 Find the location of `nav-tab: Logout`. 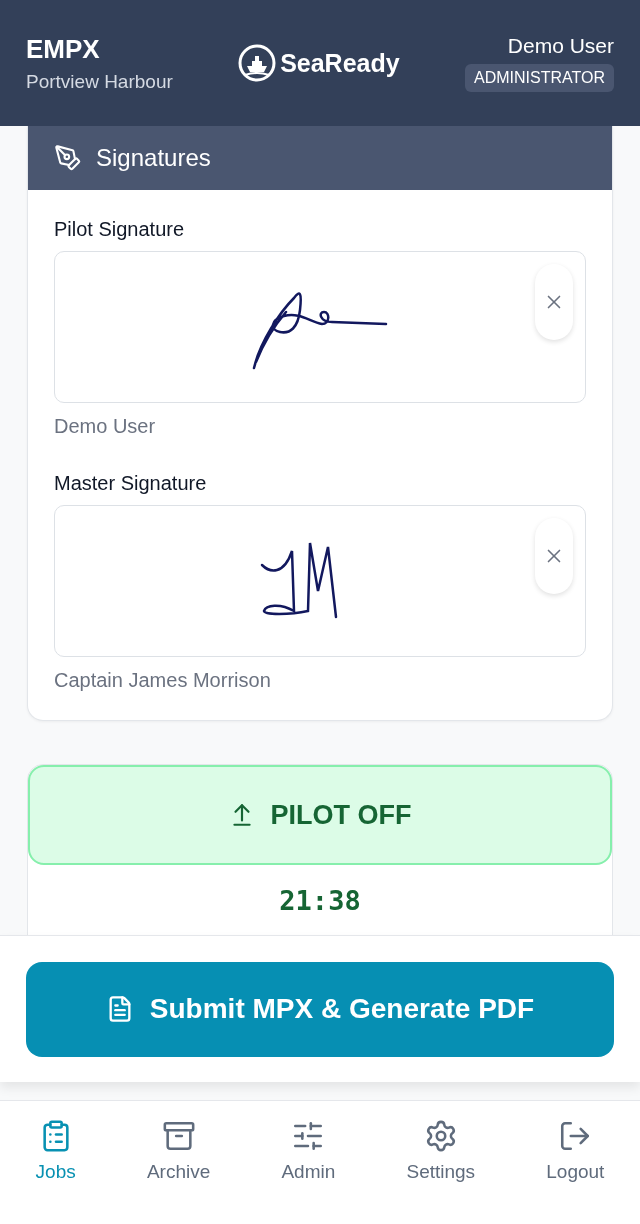

nav-tab: Logout is located at coordinates (575, 1151).